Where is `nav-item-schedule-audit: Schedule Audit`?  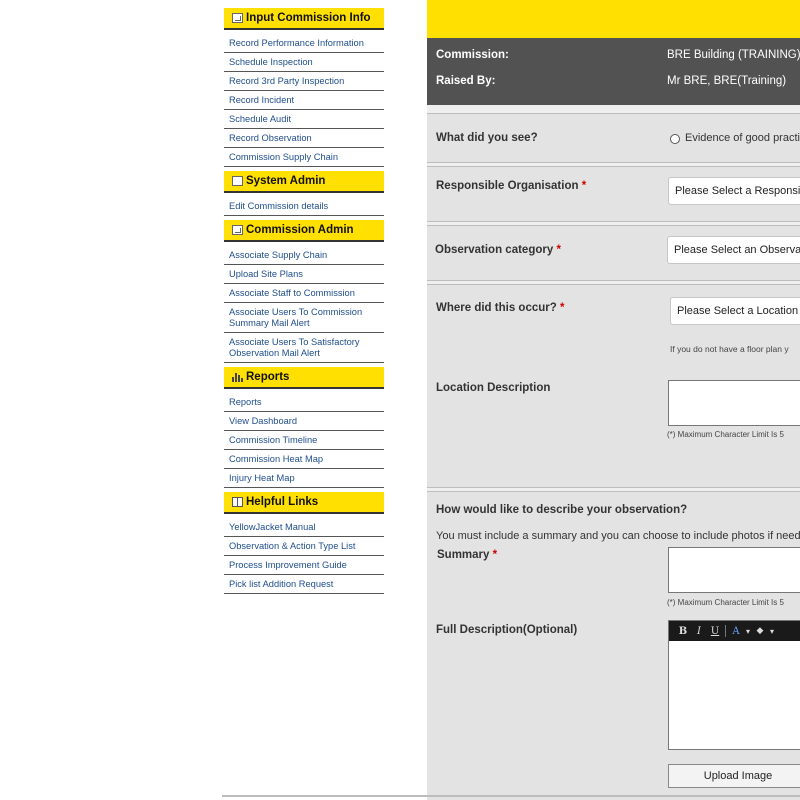 nav-item-schedule-audit: Schedule Audit is located at coordinates (304, 119).